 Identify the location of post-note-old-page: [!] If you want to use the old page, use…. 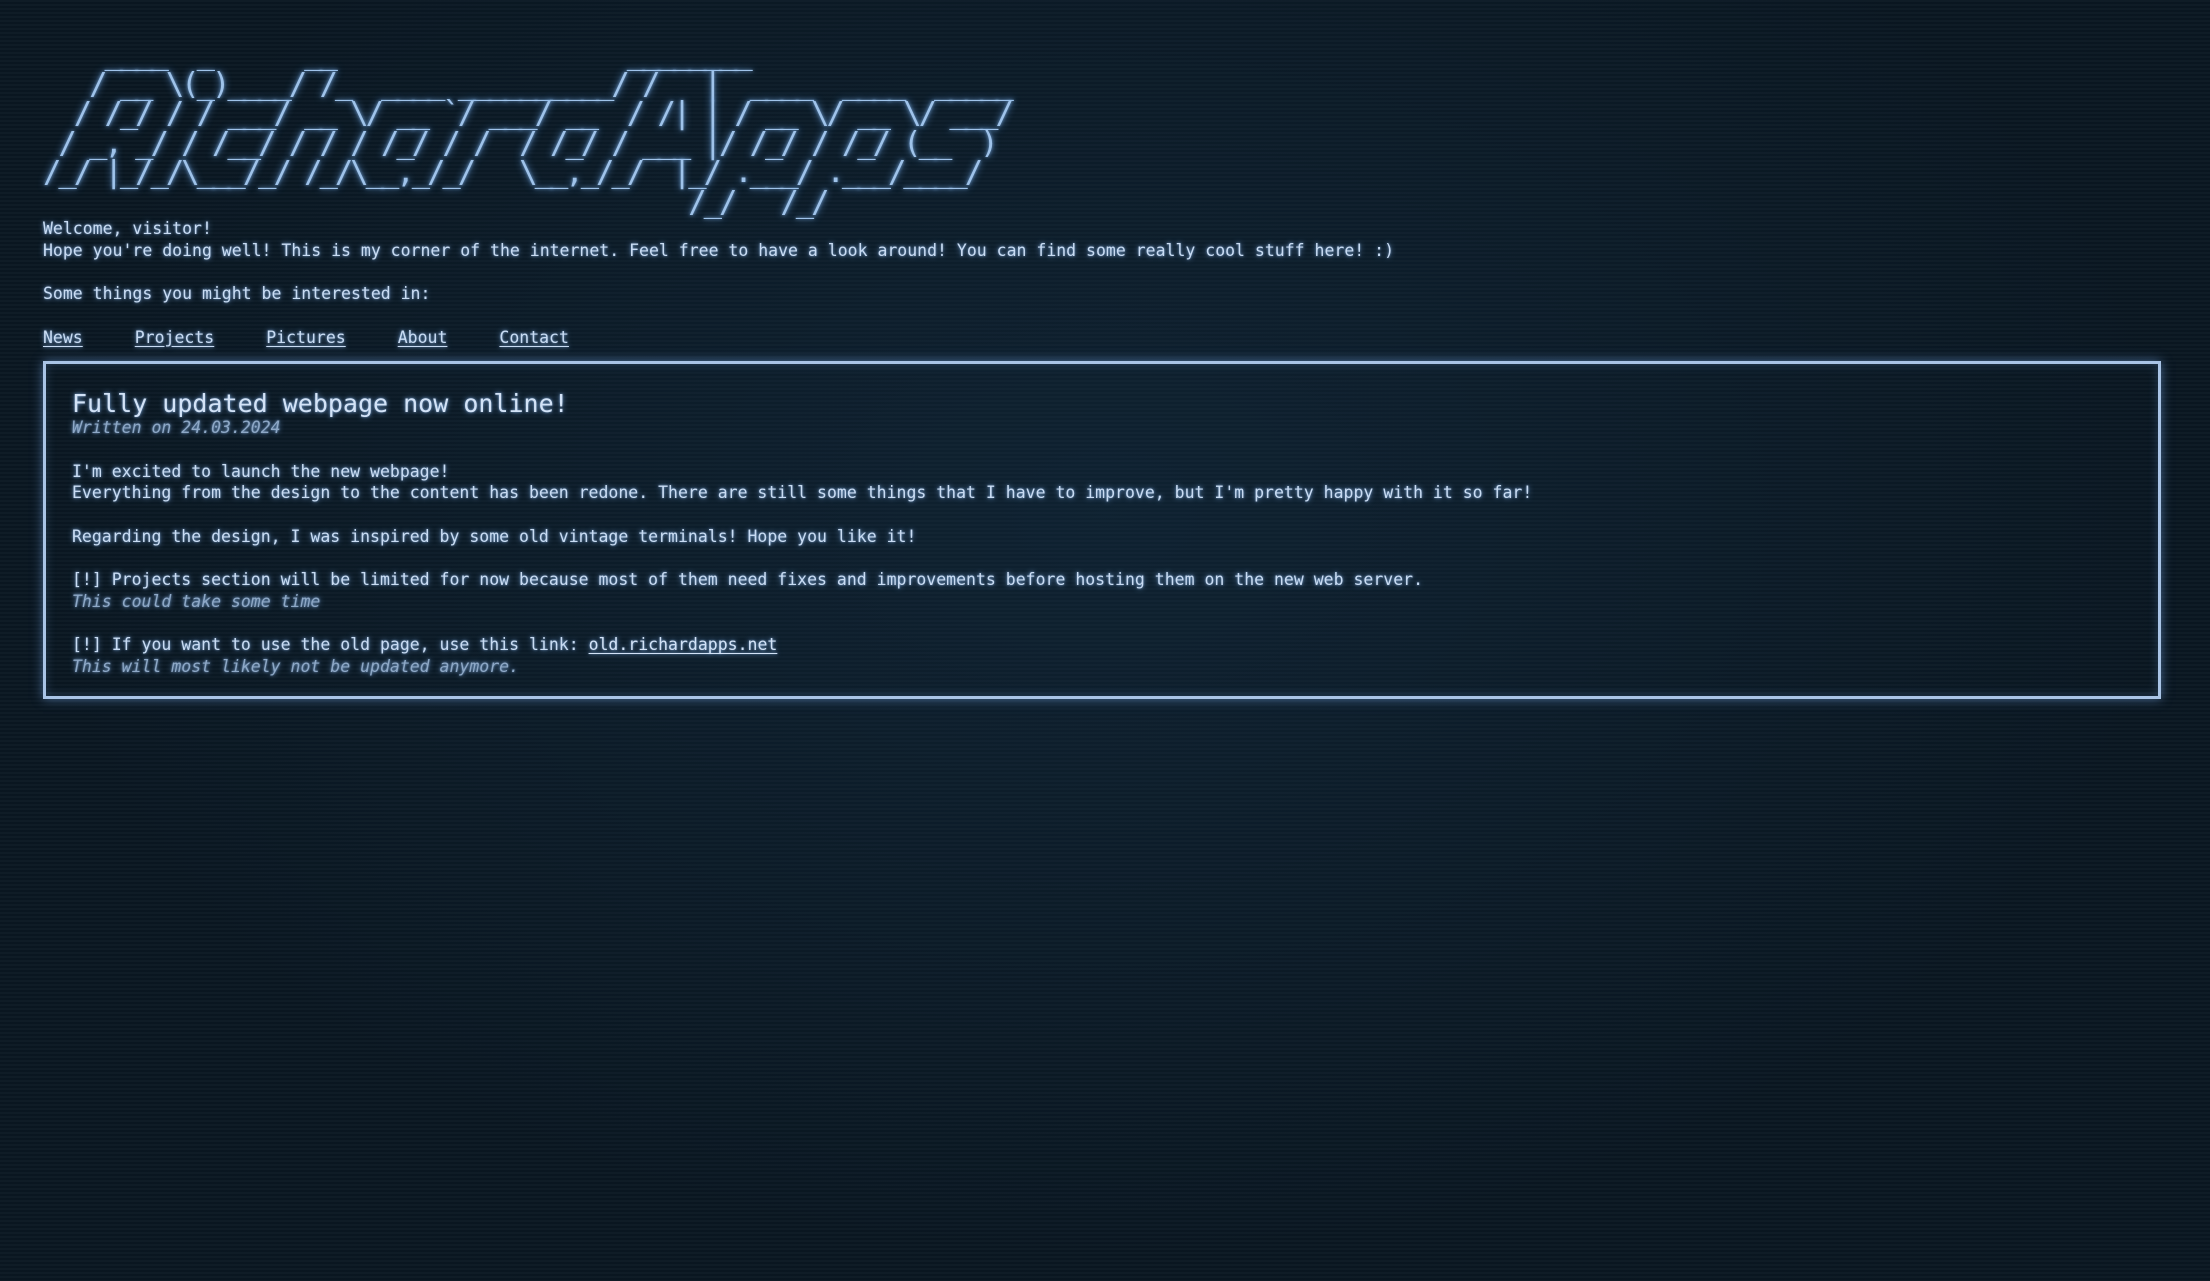
(1102, 645).